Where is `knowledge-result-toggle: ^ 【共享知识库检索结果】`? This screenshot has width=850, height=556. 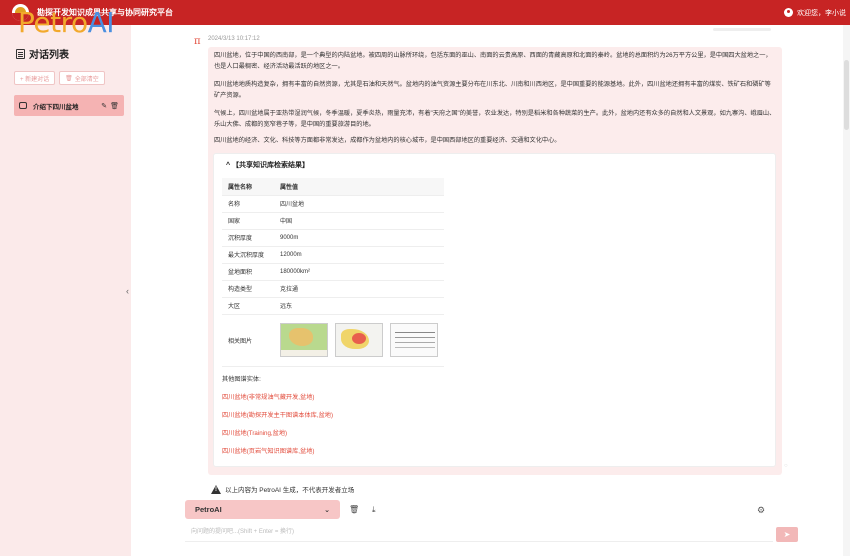
knowledge-result-toggle: ^ 【共享知识库检索结果】 is located at coordinates (267, 165).